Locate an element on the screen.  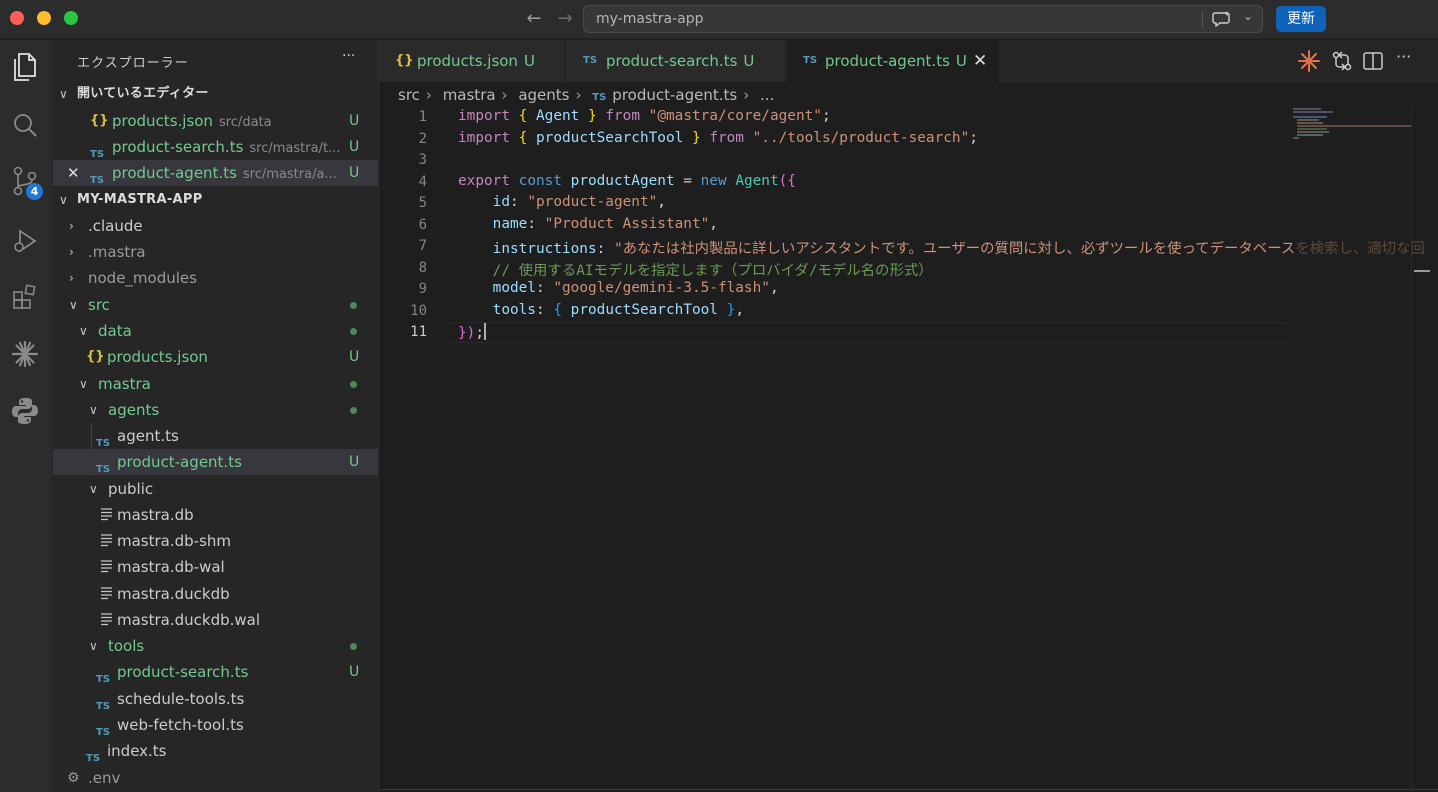
tree-folder: ∨ mastra is located at coordinates (215, 384).